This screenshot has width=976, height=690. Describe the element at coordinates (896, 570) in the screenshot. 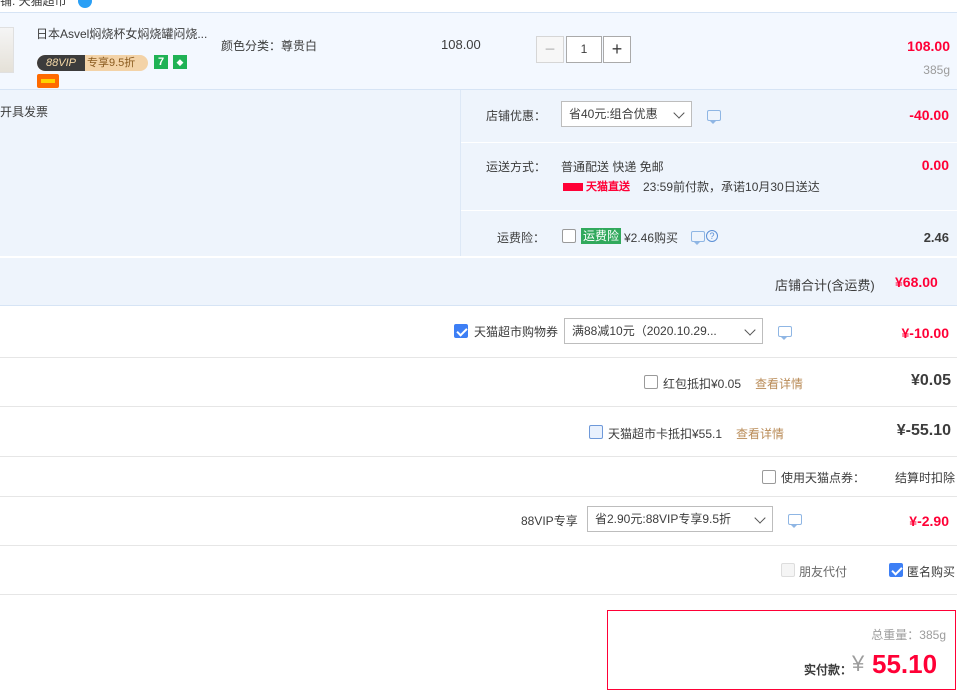

I see `anonymous-checkbox` at that location.